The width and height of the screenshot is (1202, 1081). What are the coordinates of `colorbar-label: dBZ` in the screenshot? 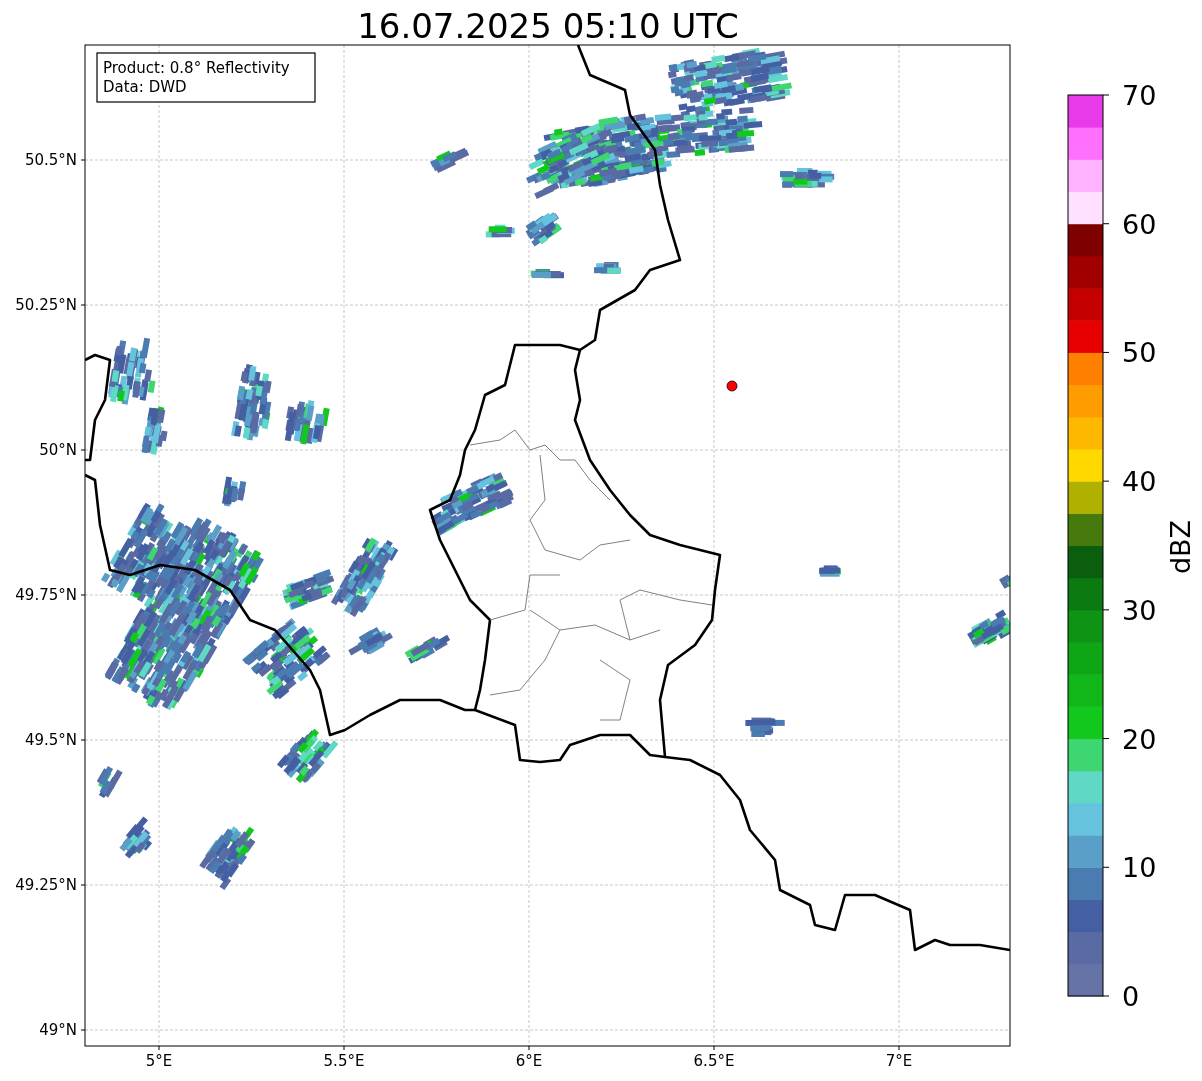 It's located at (1180, 547).